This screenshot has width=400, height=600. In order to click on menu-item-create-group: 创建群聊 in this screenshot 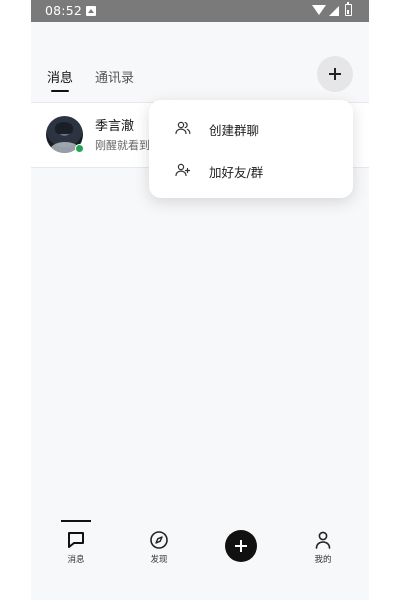, I will do `click(251, 128)`.